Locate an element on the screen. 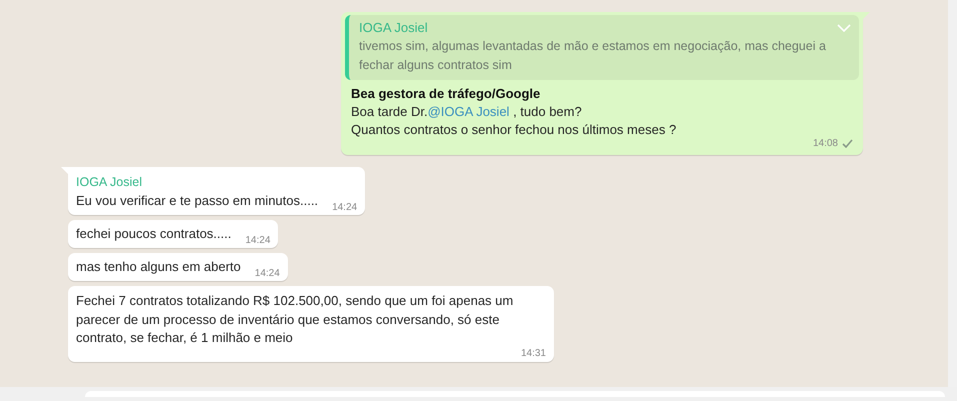 The width and height of the screenshot is (957, 401). quoted-text: tivemos sim, algumas levantadas de mão e estamos em negociação, mas cheguei a fechar alguns contratos sim is located at coordinates (593, 56).